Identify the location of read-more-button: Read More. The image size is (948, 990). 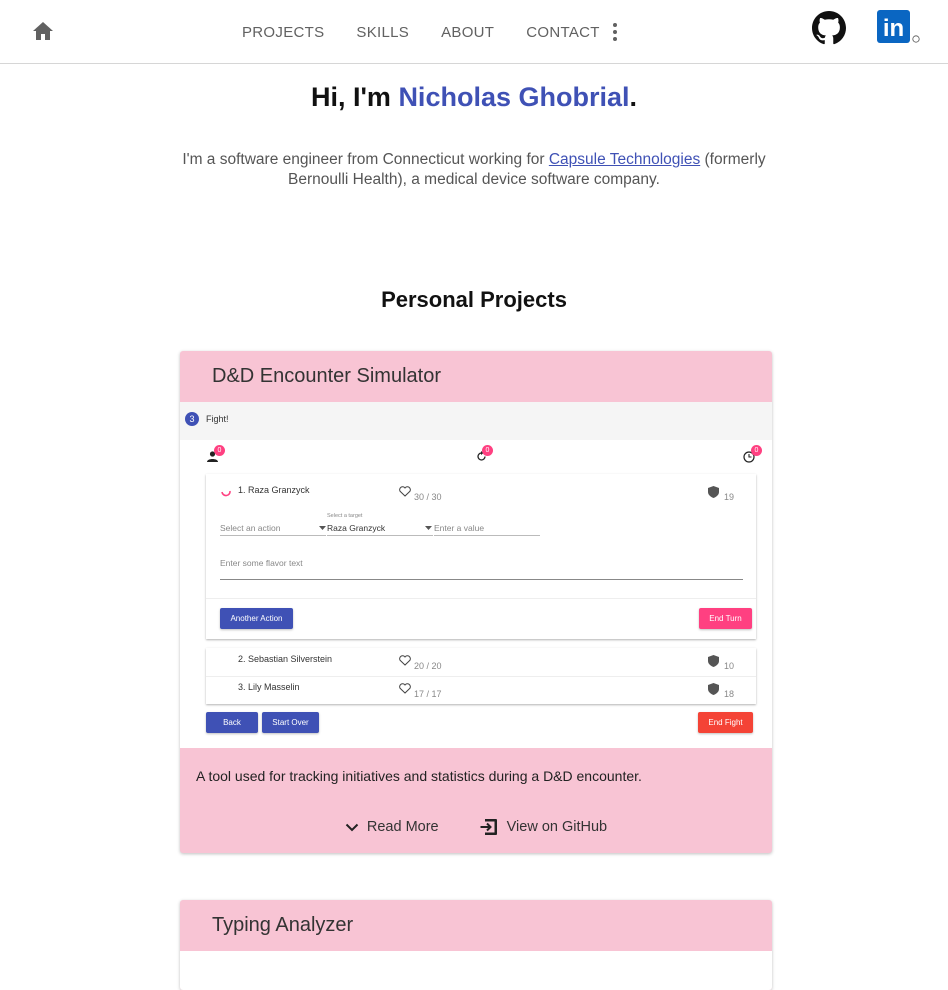
(392, 827).